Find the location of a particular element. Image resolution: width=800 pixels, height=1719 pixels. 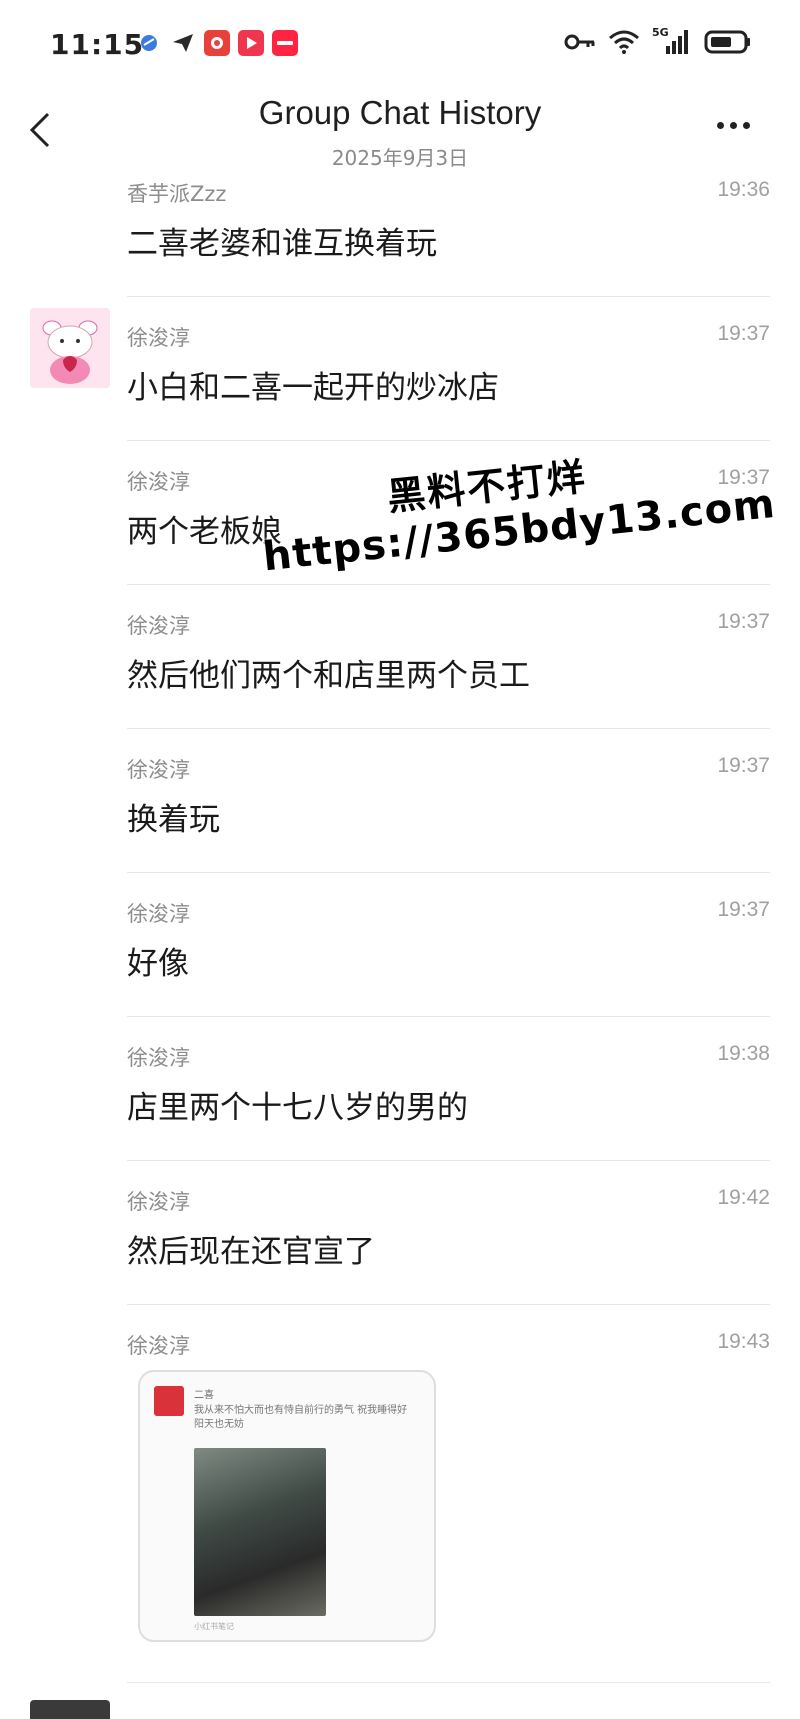

notification-icons is located at coordinates (217, 43).